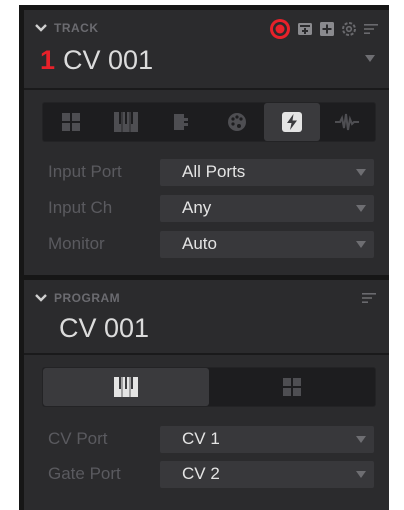  Describe the element at coordinates (280, 29) in the screenshot. I see `record-icon` at that location.